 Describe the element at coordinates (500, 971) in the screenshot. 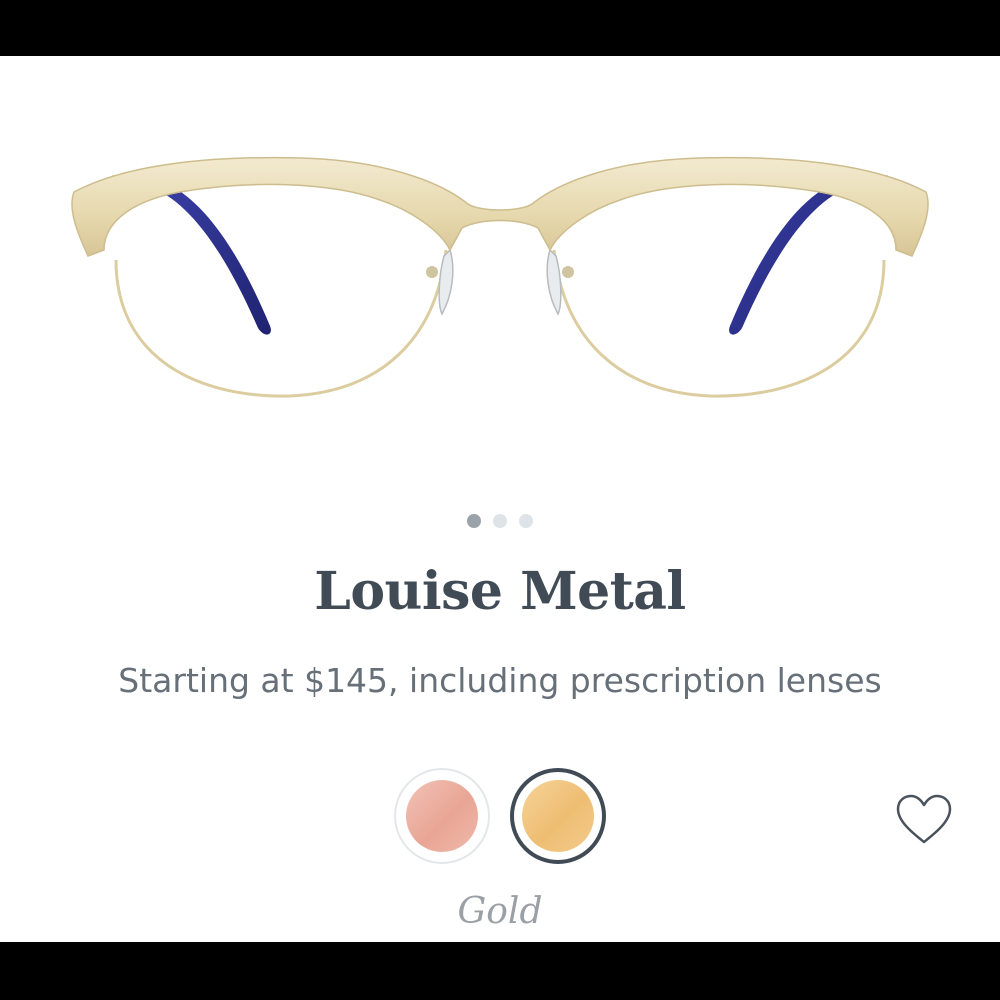

I see `bottom-bar-area` at that location.